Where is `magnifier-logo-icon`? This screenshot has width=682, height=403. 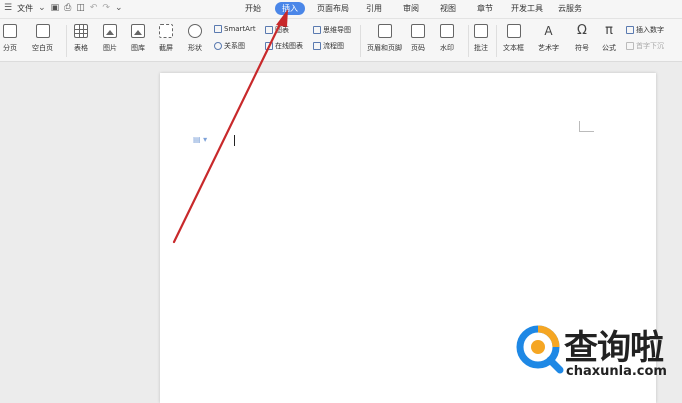
magnifier-logo-icon is located at coordinates (540, 349).